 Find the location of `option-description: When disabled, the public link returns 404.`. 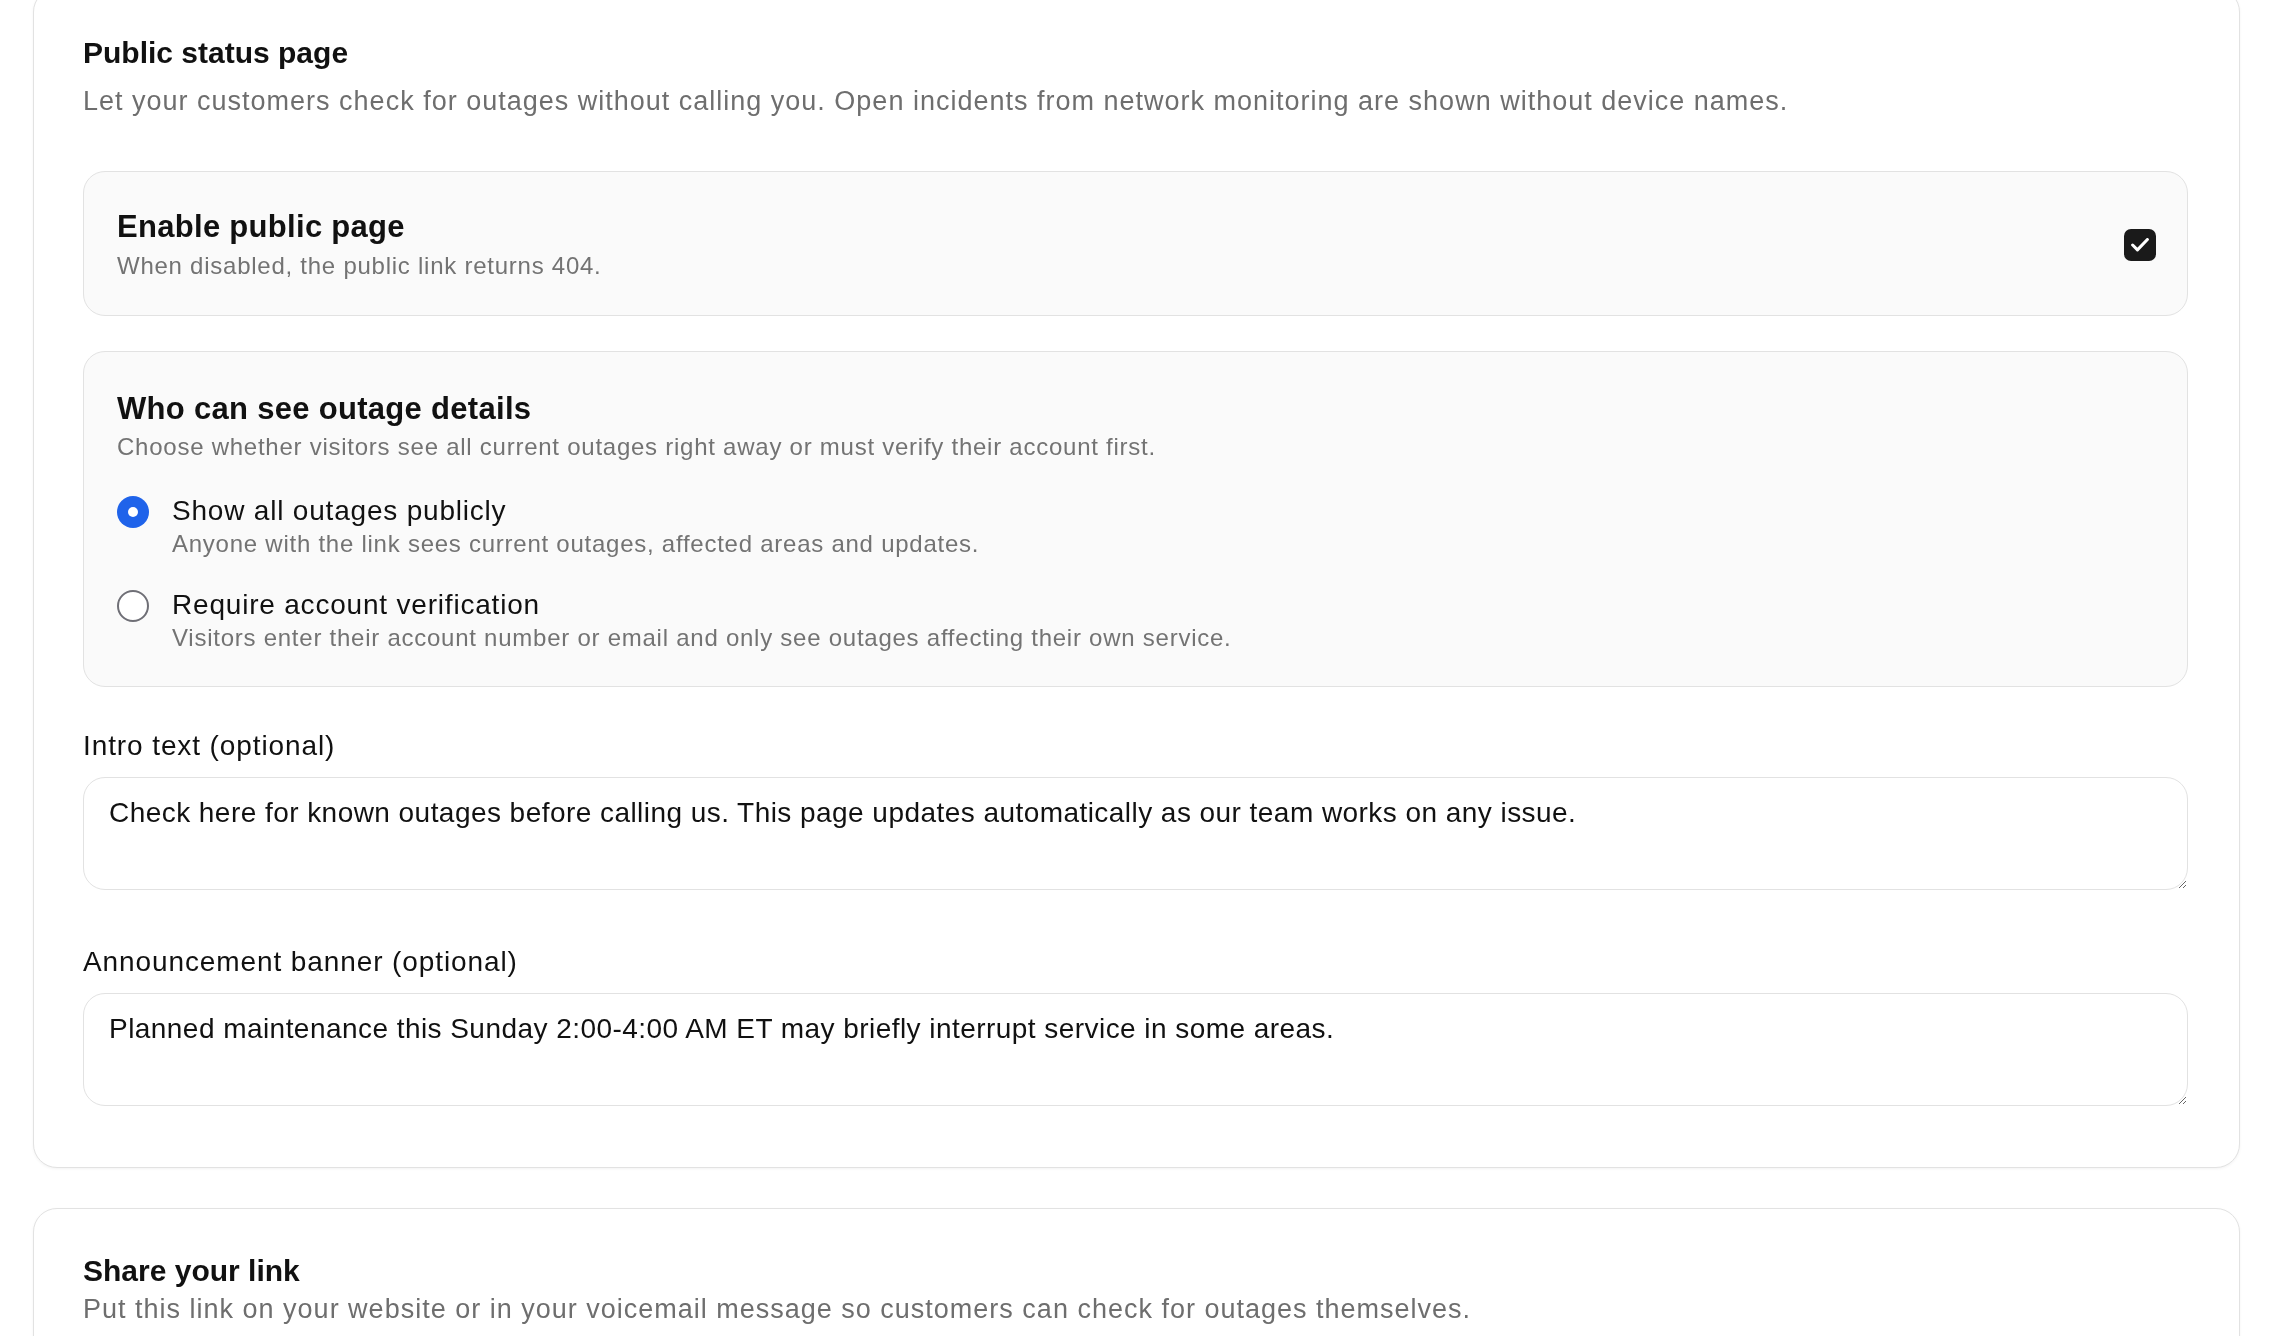

option-description: When disabled, the public link returns 404. is located at coordinates (359, 266).